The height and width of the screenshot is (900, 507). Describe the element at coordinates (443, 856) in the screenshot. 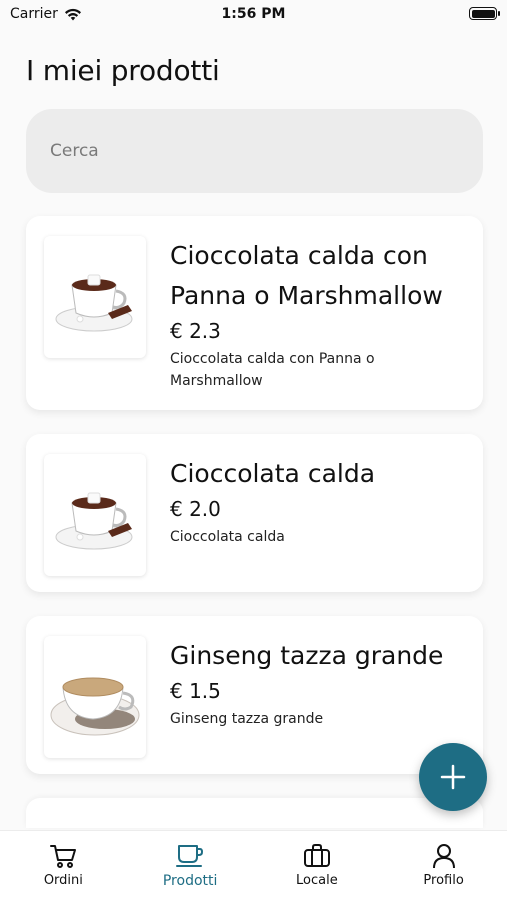

I see `user-icon` at that location.